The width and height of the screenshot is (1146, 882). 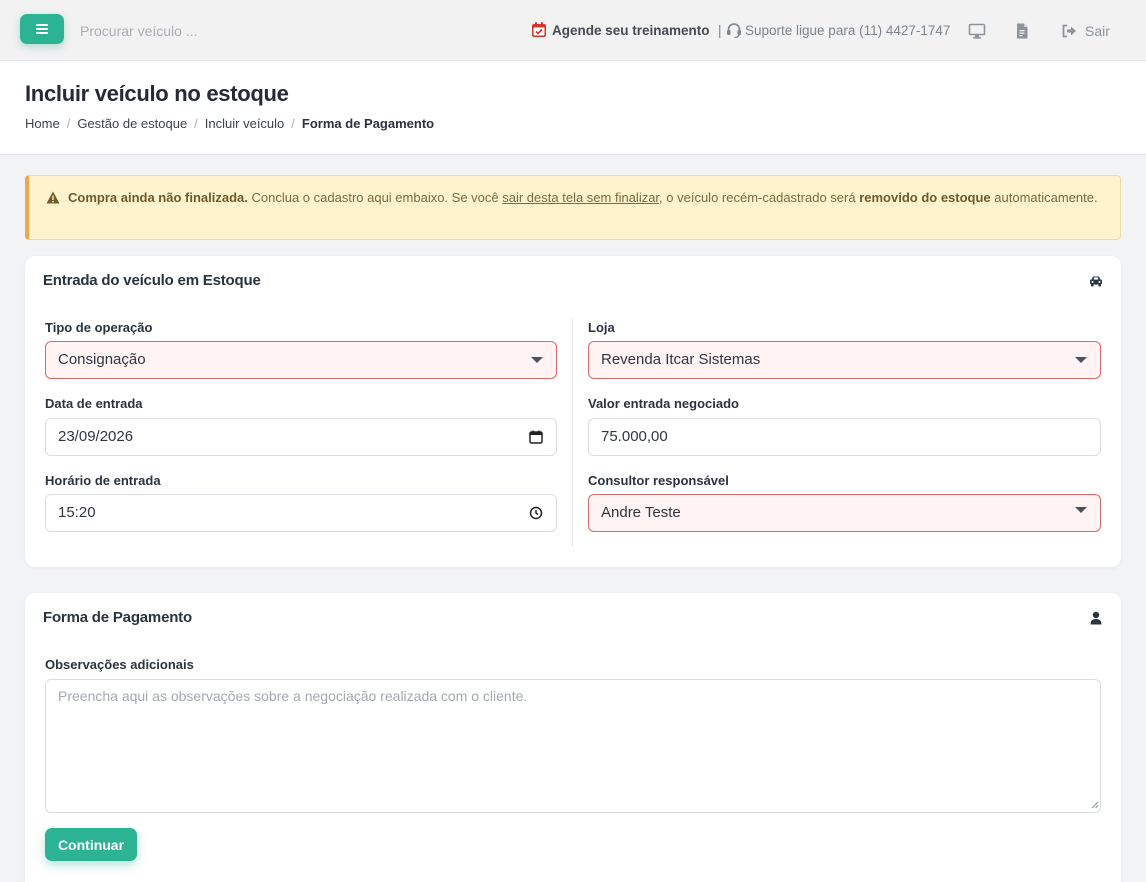 I want to click on alert-title: Compra ainda não finalizada., so click(x=158, y=197).